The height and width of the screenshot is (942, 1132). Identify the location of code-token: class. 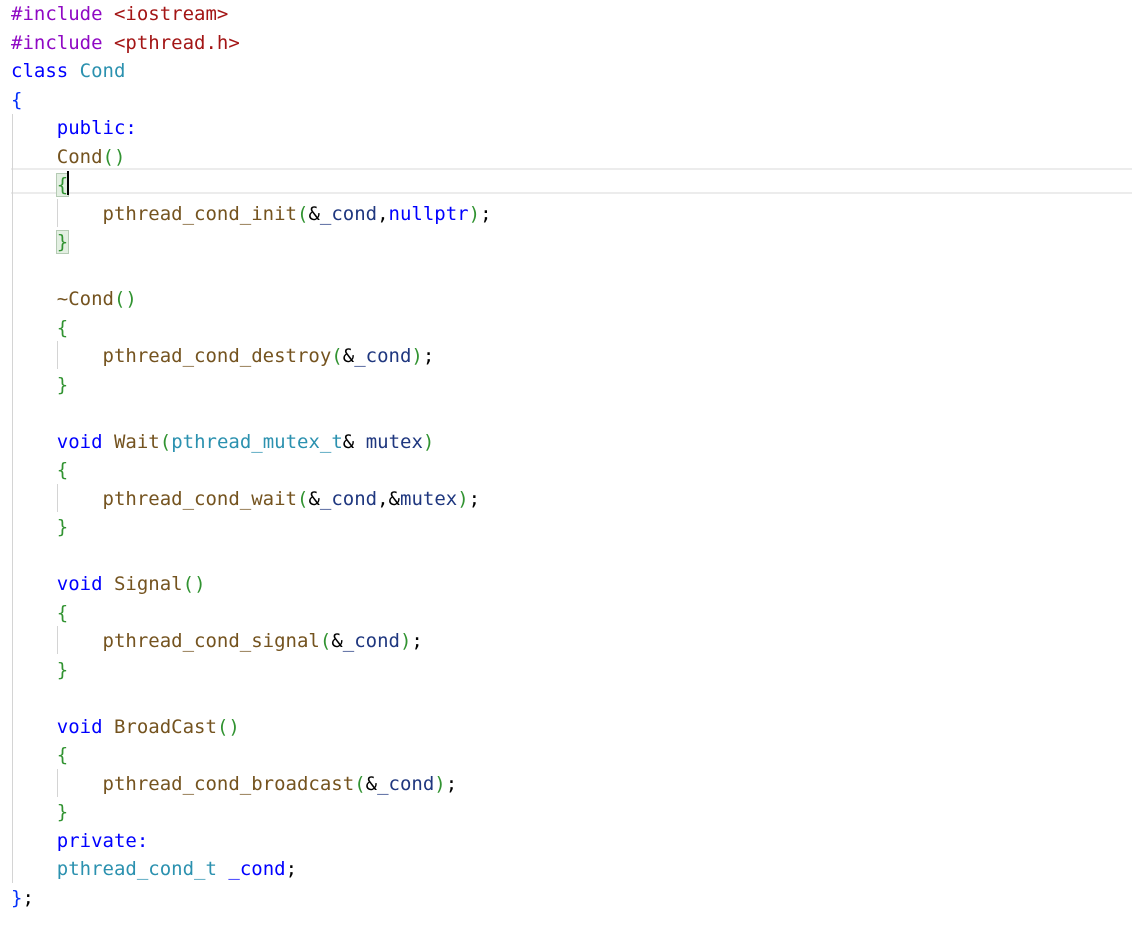
(40, 71).